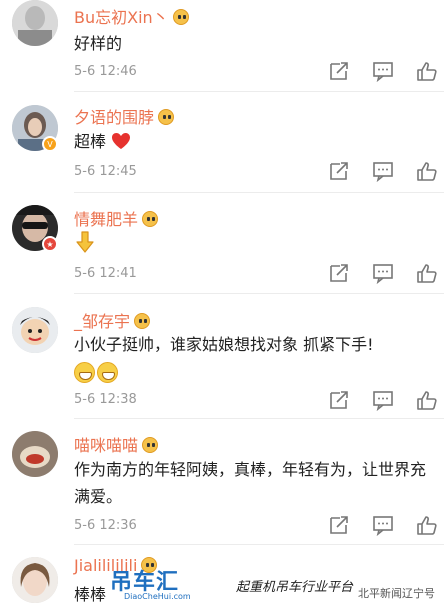  I want to click on watermark-slogan: 起重机吊车行业平台, so click(295, 587).